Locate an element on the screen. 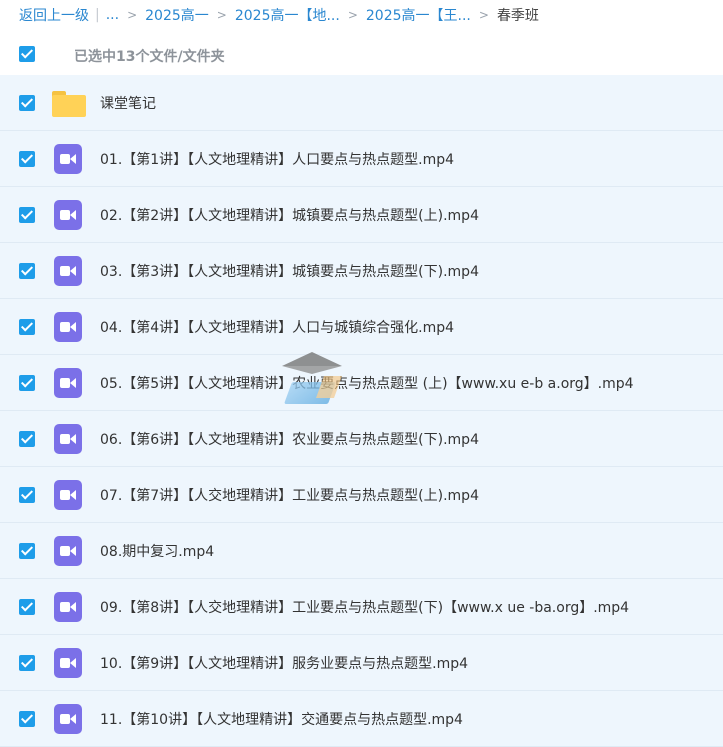  file-row: 10.【第9讲】【人文地理精讲】服务业要点与热点题型.mp4 is located at coordinates (361, 663).